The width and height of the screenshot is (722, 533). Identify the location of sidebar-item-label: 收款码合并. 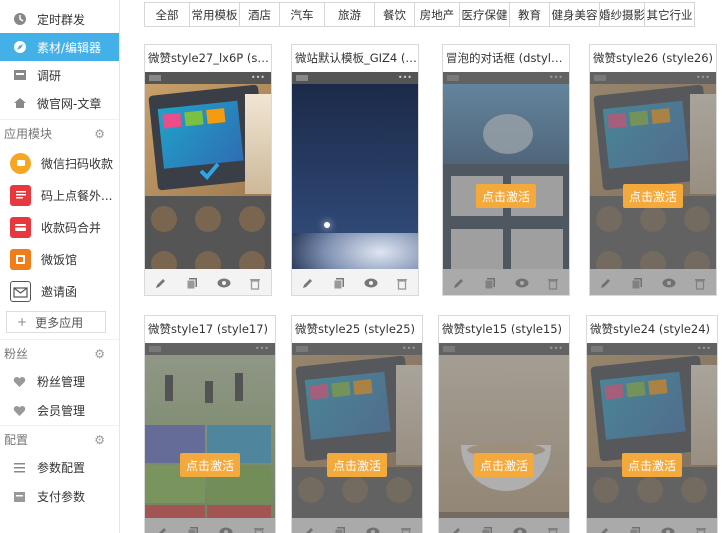
(71, 227).